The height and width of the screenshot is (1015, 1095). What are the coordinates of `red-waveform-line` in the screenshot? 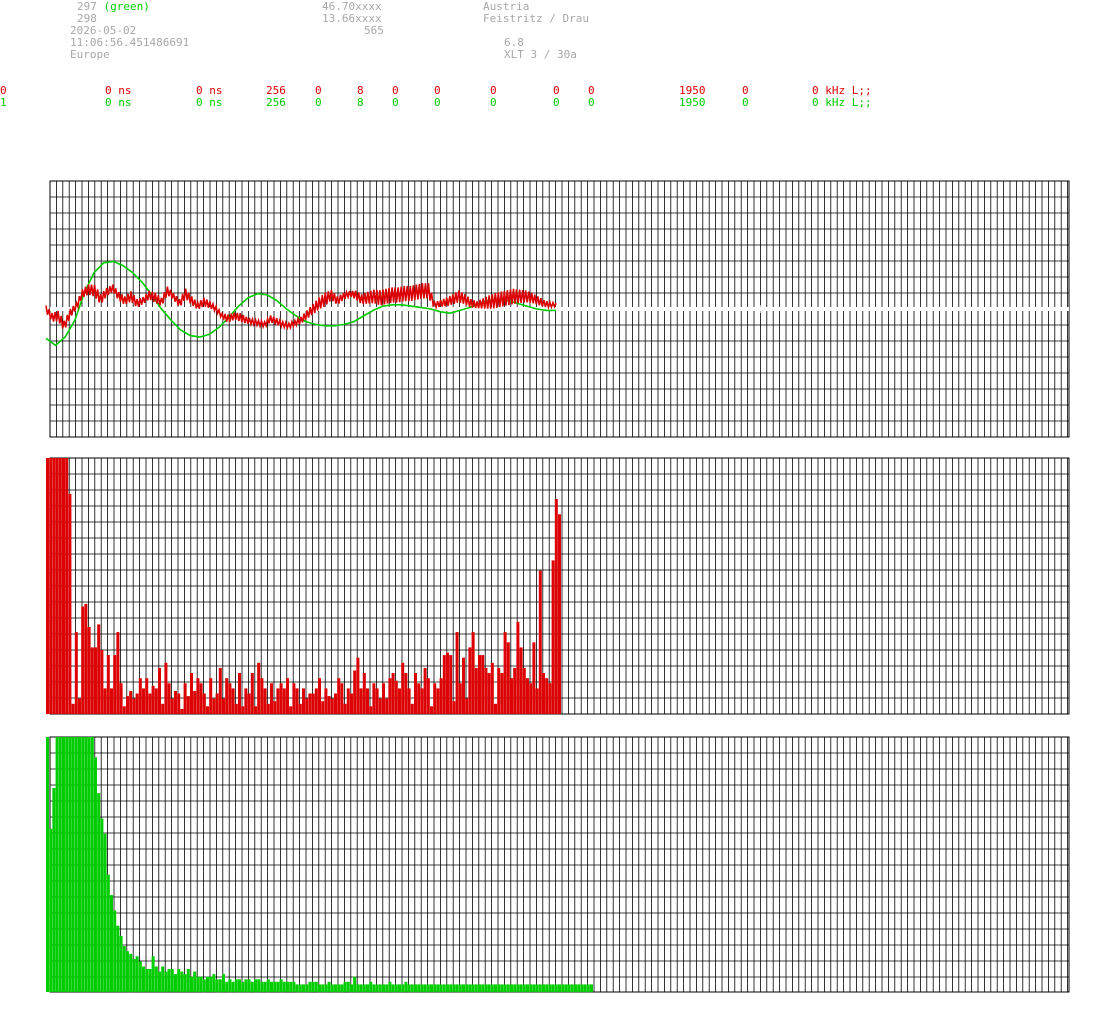 It's located at (301, 307).